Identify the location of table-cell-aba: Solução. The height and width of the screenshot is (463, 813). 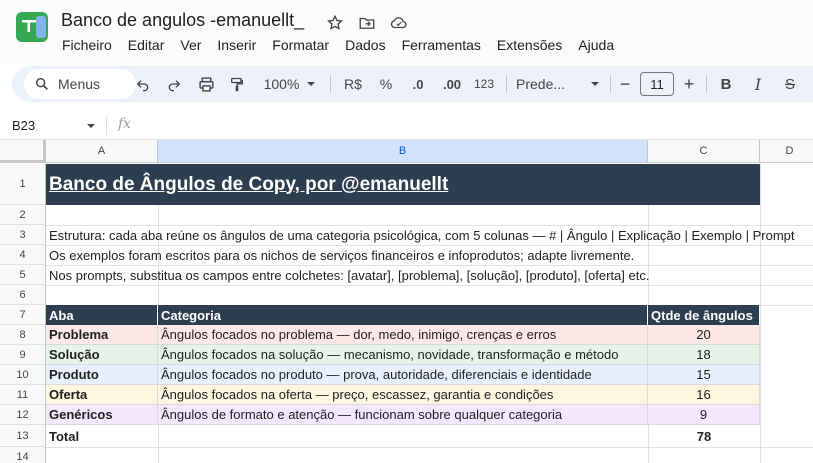
(102, 355).